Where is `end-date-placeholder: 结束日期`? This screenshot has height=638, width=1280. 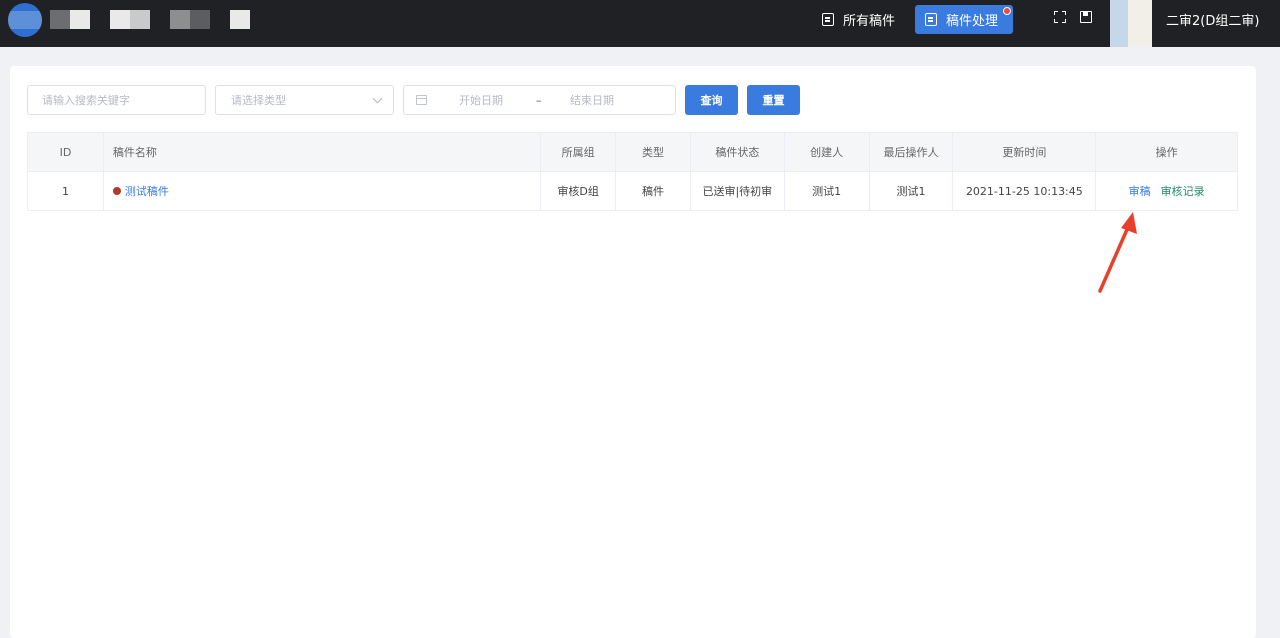 end-date-placeholder: 结束日期 is located at coordinates (592, 100).